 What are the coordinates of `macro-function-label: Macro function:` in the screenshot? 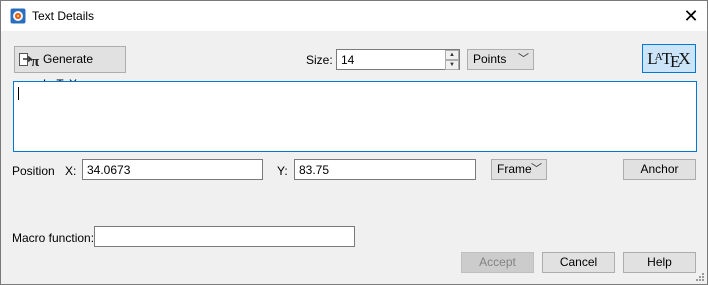 It's located at (53, 238).